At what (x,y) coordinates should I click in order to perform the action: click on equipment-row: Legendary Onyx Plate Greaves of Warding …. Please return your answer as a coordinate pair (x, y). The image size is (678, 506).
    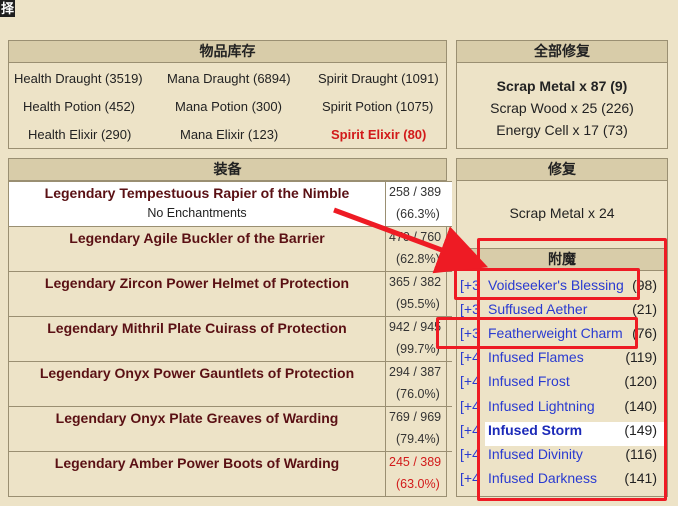
    Looking at the image, I should click on (230, 428).